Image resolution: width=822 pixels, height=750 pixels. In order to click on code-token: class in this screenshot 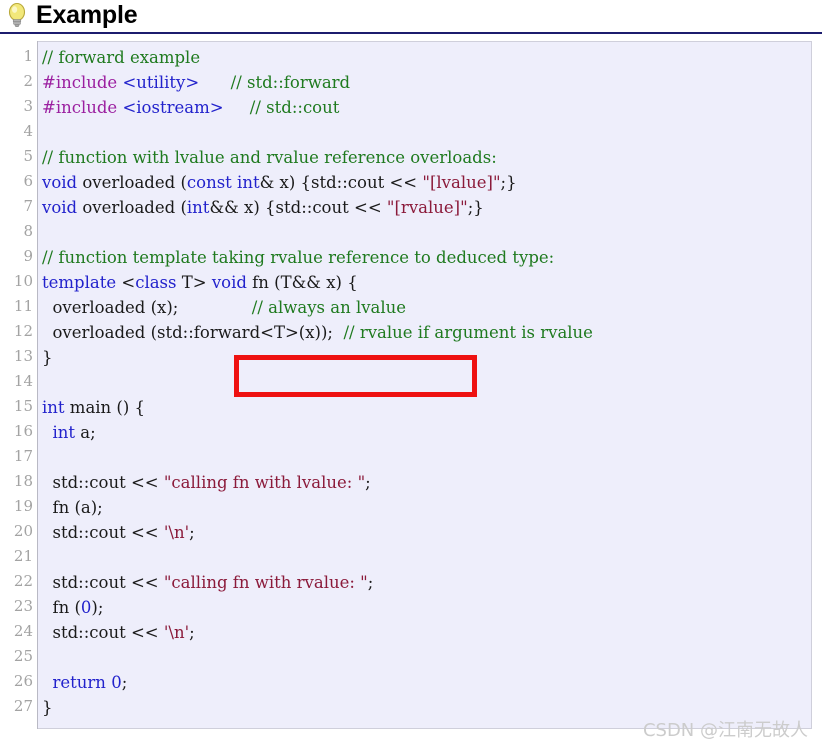, I will do `click(156, 282)`.